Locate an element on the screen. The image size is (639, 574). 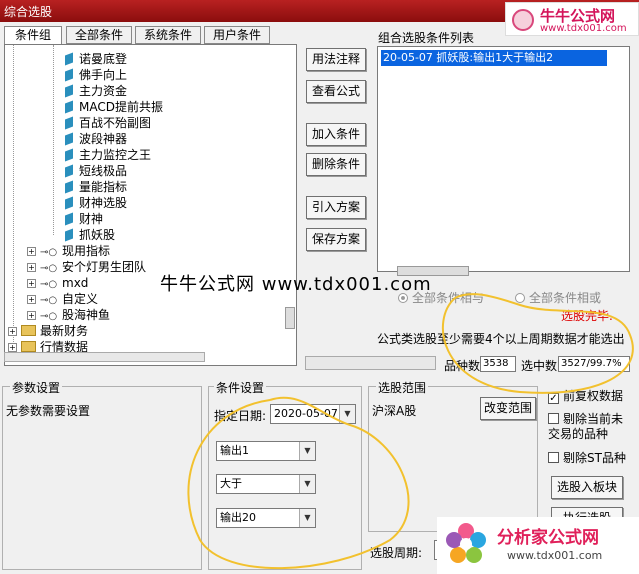
left-operand-select: 输出1 ▼ is located at coordinates (266, 451).